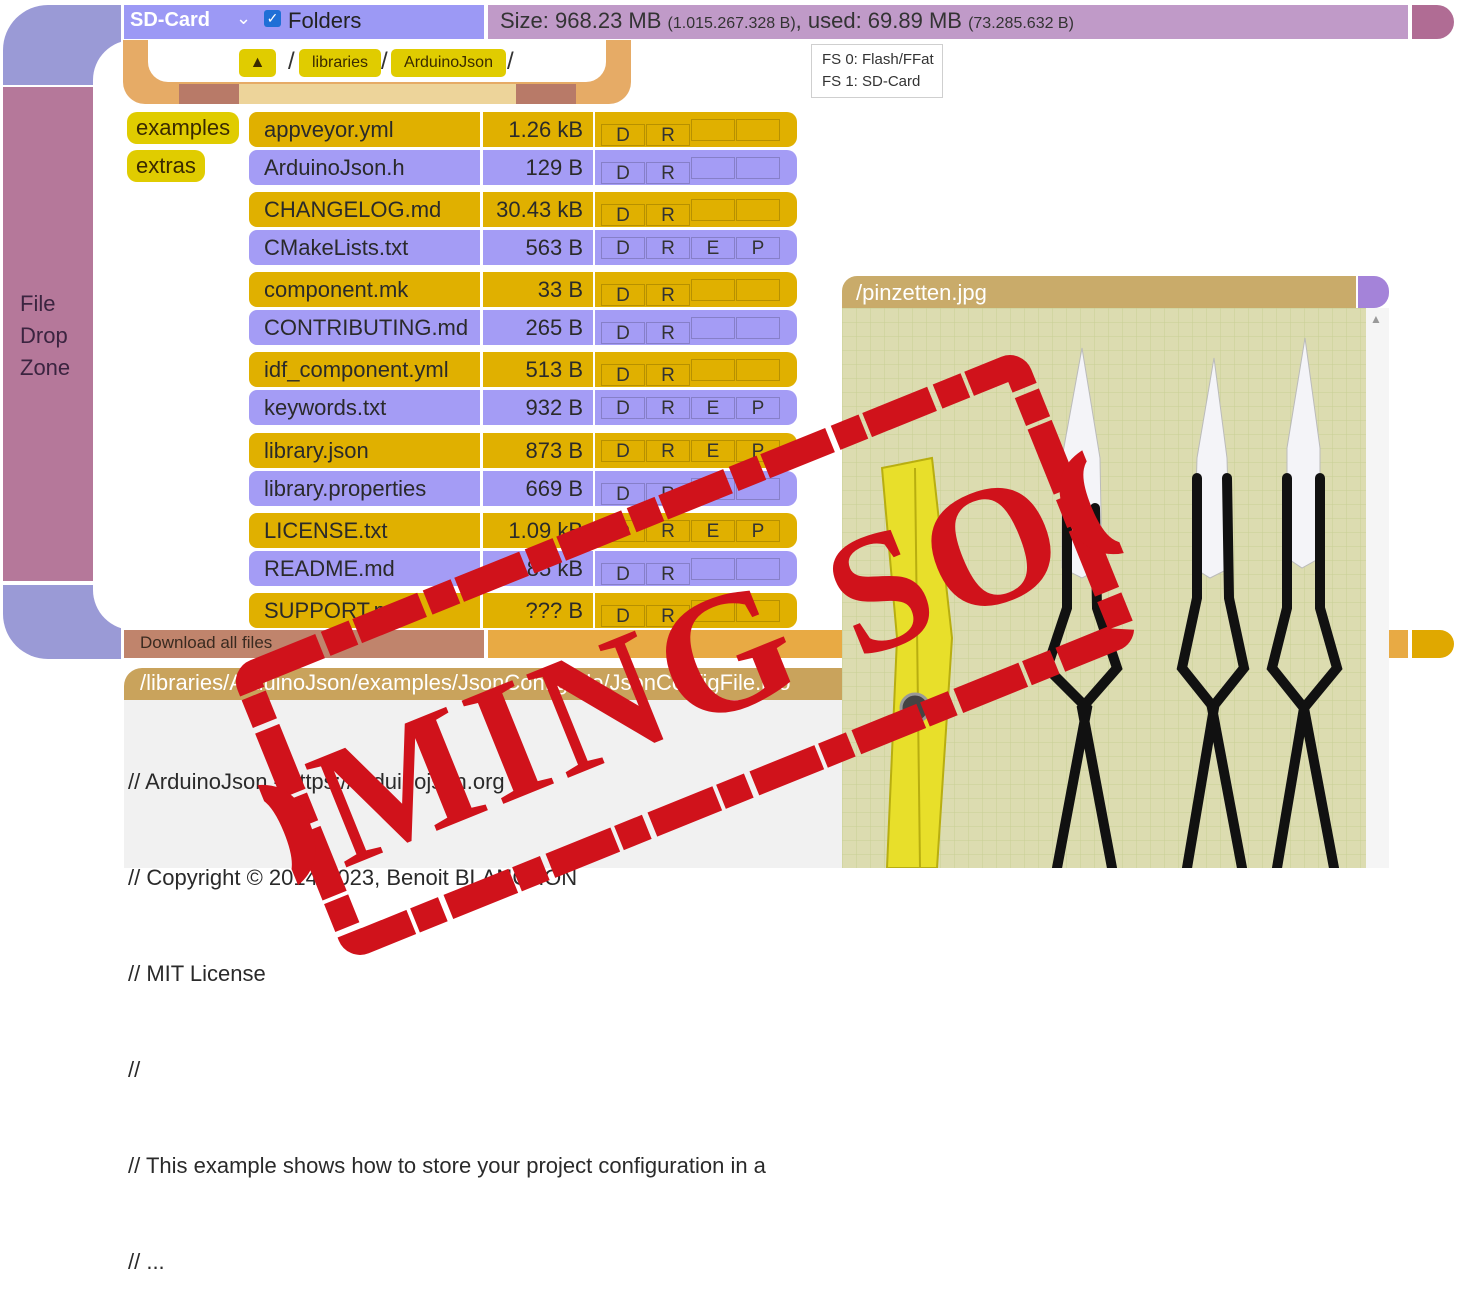  What do you see at coordinates (538, 530) in the screenshot?
I see `file-size: 1.09 kB` at bounding box center [538, 530].